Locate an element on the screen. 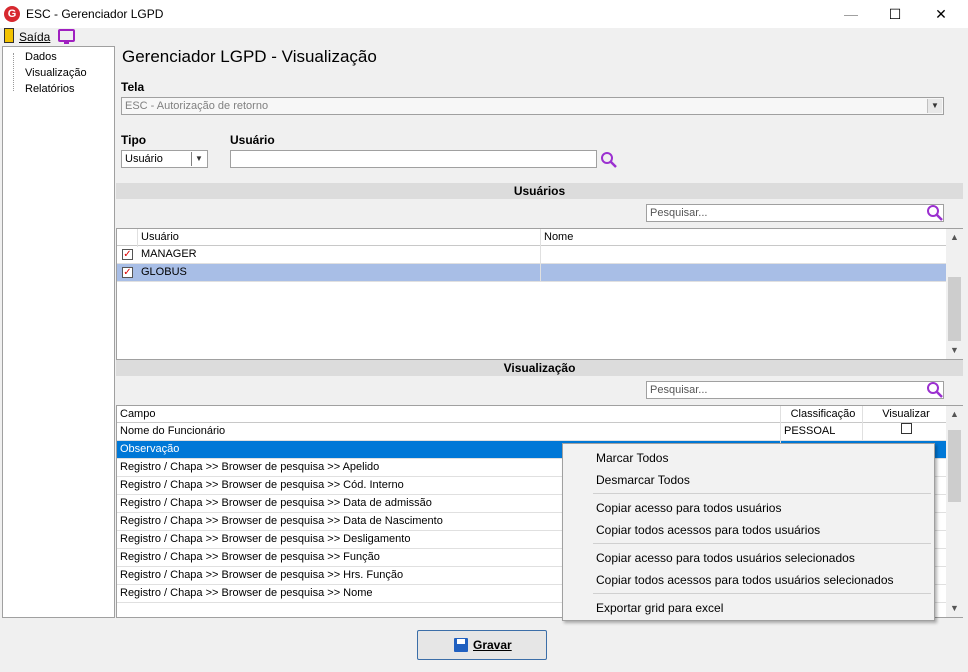 Image resolution: width=968 pixels, height=672 pixels. save-button: Gravar is located at coordinates (482, 645).